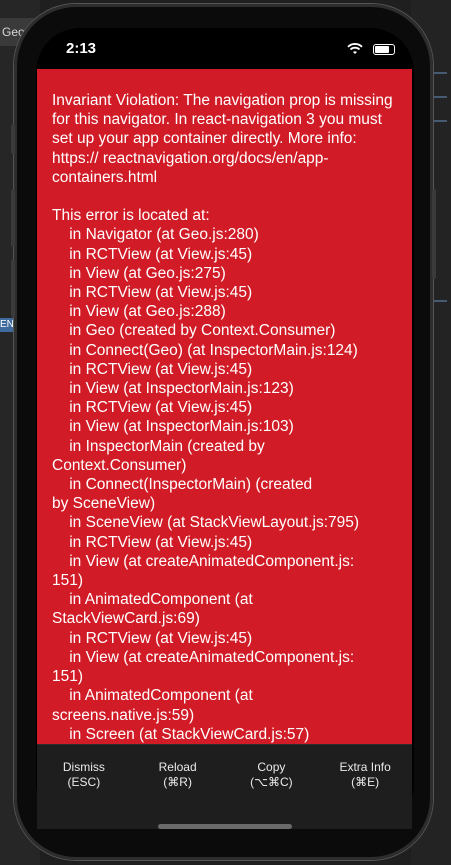 Image resolution: width=451 pixels, height=865 pixels. I want to click on dismiss-button: Dismiss (ESC), so click(84, 787).